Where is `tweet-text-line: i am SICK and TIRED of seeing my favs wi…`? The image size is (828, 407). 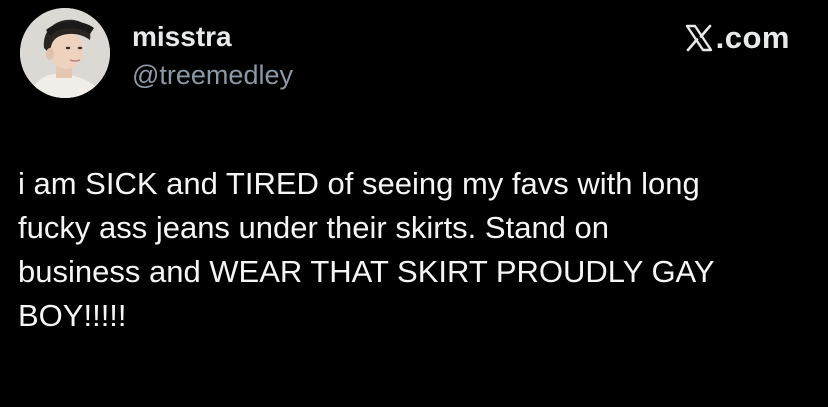 tweet-text-line: i am SICK and TIRED of seeing my favs wi… is located at coordinates (359, 183).